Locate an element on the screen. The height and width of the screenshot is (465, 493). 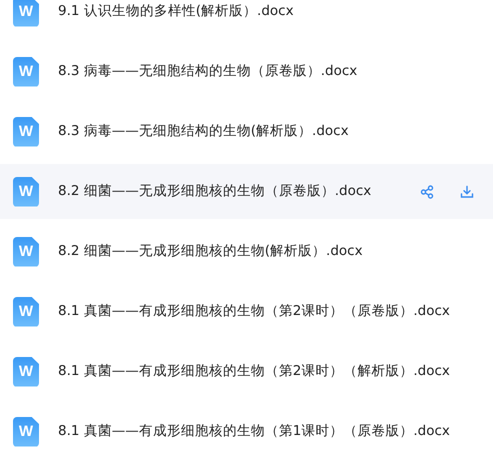
file-row: W 8.1 真菌——有成形细胞核的生物（第2课时）（原卷版）.docx is located at coordinates (246, 311).